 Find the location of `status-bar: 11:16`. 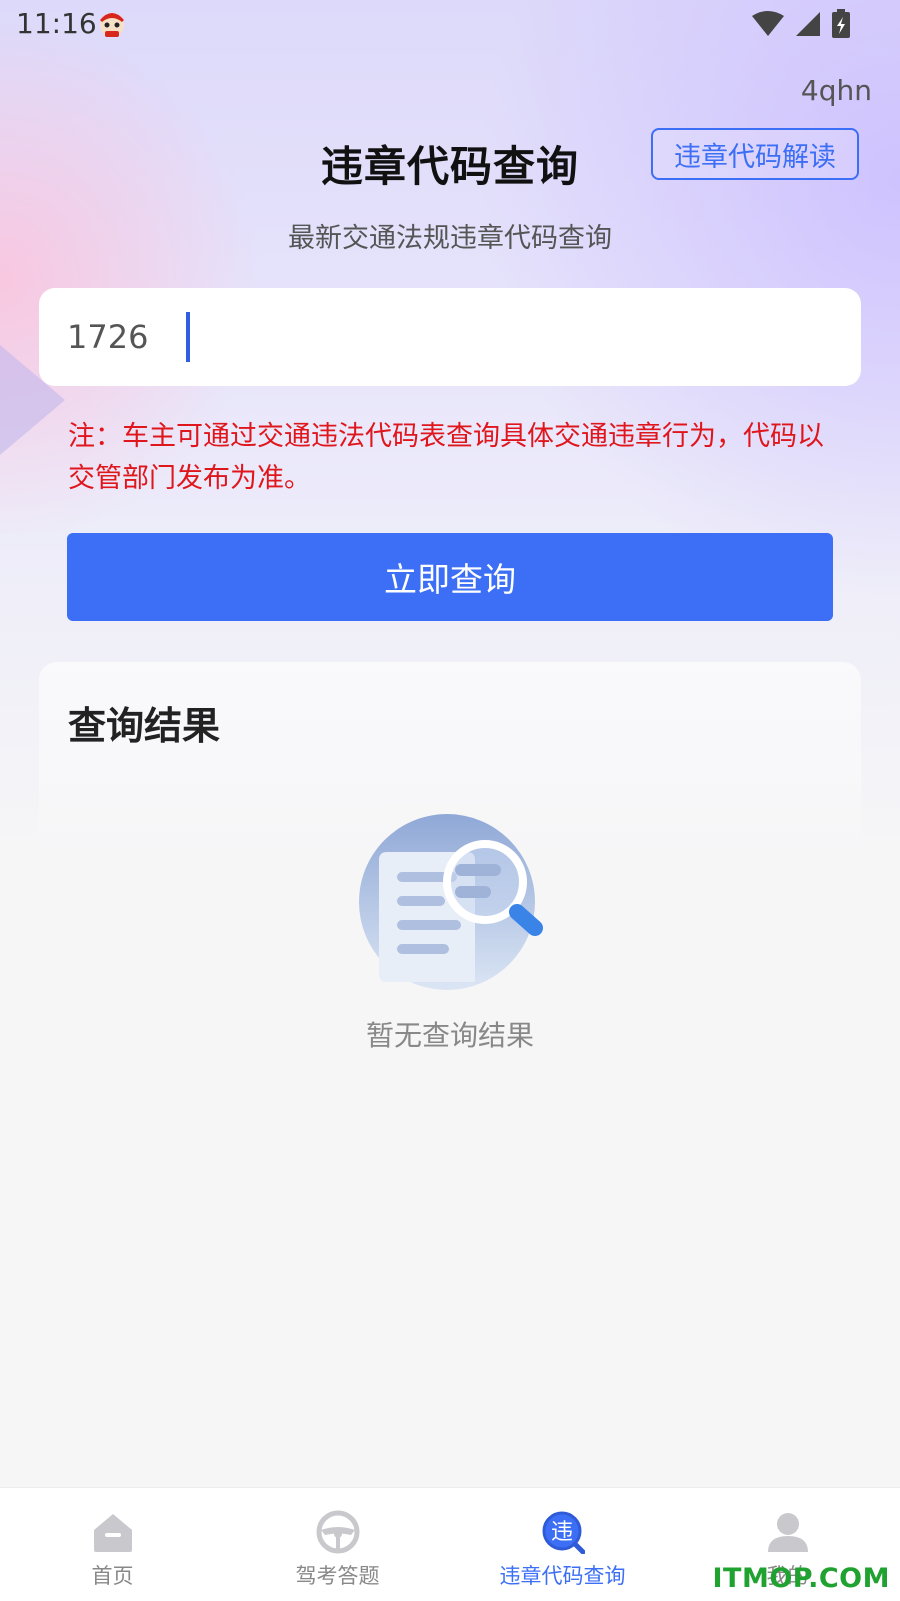

status-bar: 11:16 is located at coordinates (450, 25).